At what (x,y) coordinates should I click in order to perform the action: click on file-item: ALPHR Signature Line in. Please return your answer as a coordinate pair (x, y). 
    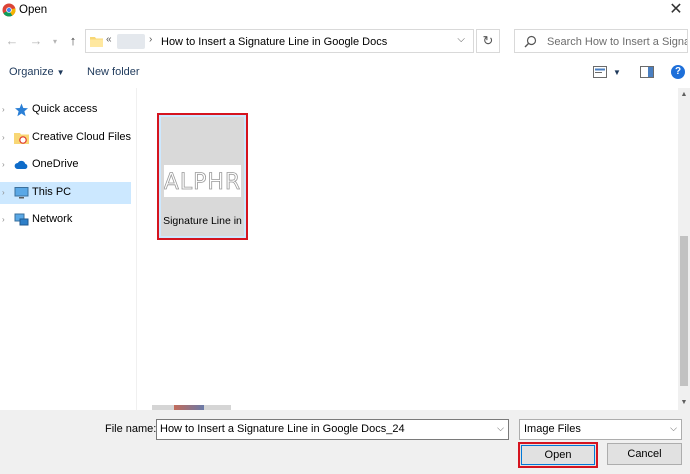
    Looking at the image, I should click on (202, 176).